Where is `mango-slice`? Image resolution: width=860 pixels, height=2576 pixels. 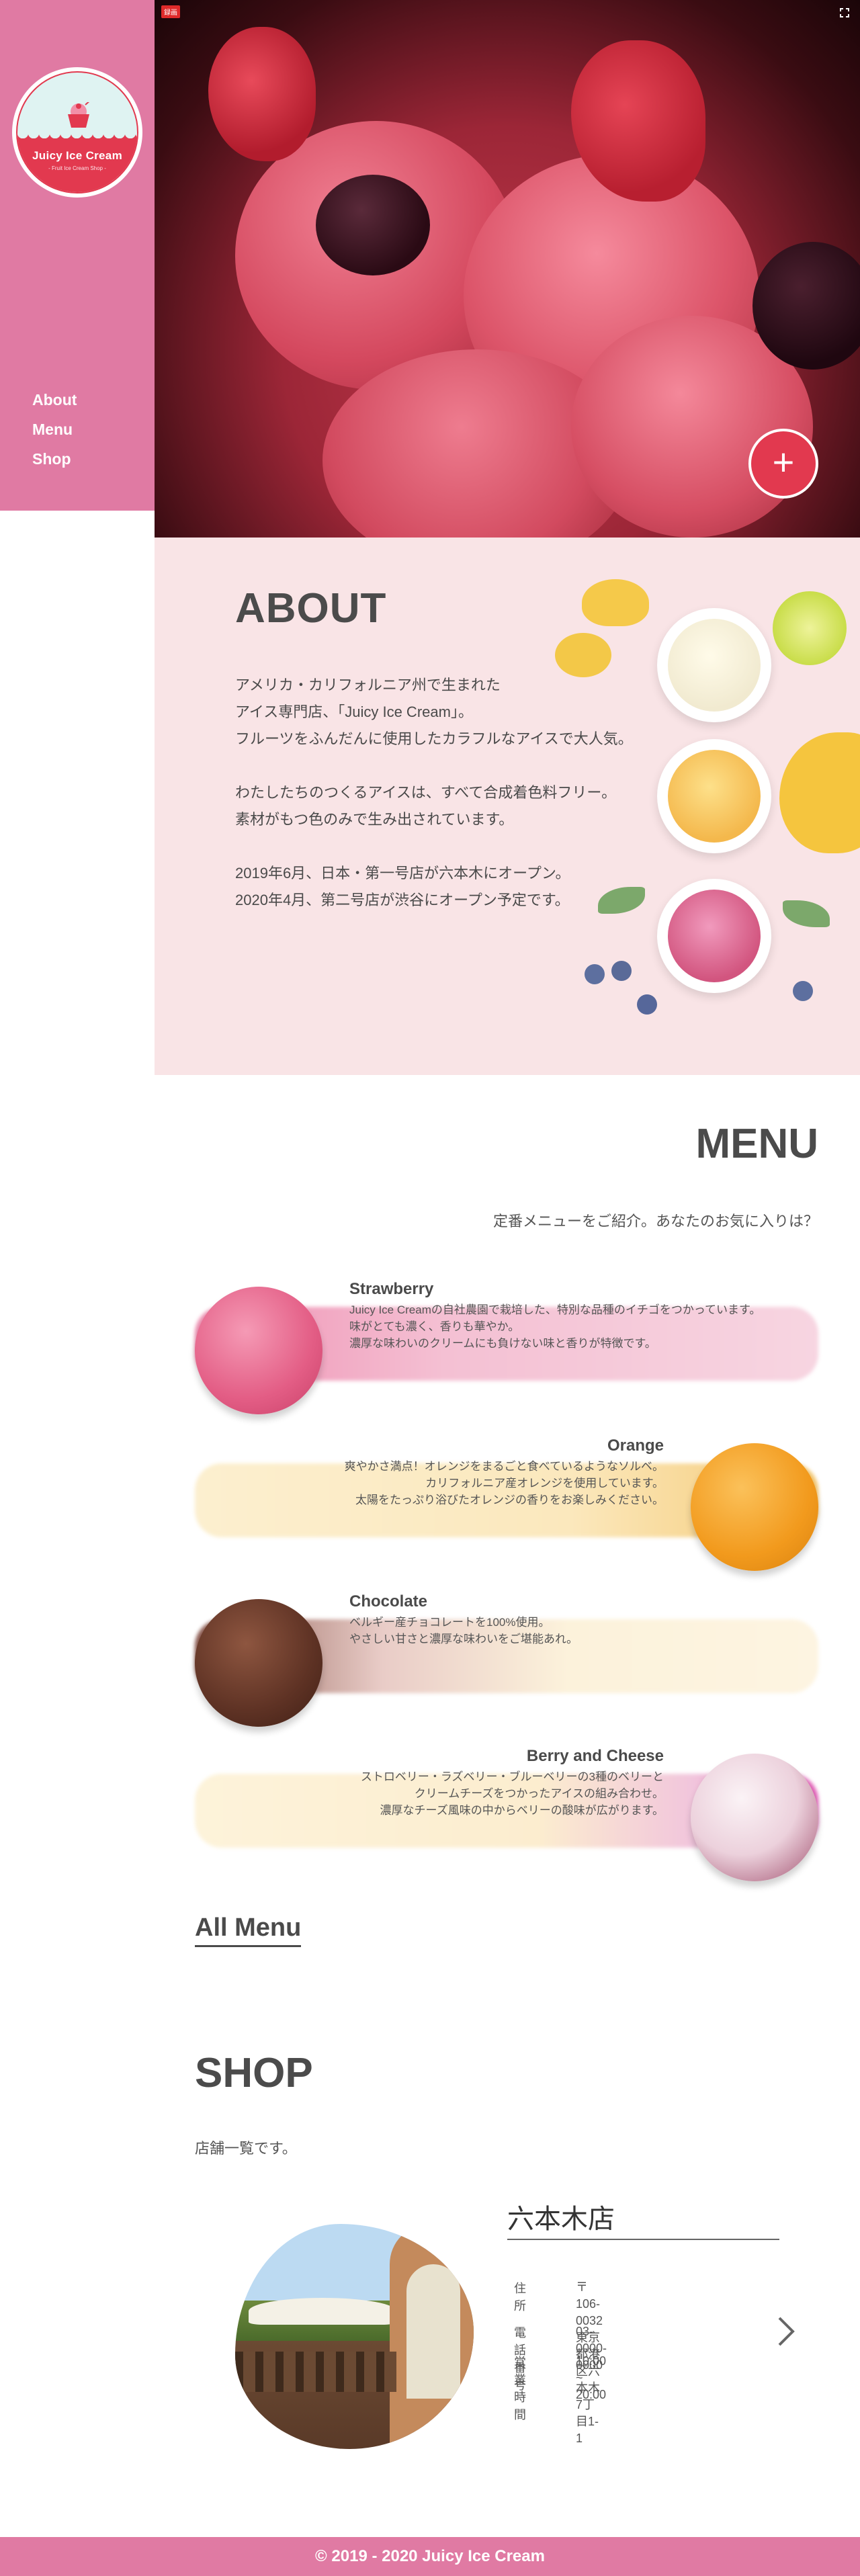 mango-slice is located at coordinates (819, 792).